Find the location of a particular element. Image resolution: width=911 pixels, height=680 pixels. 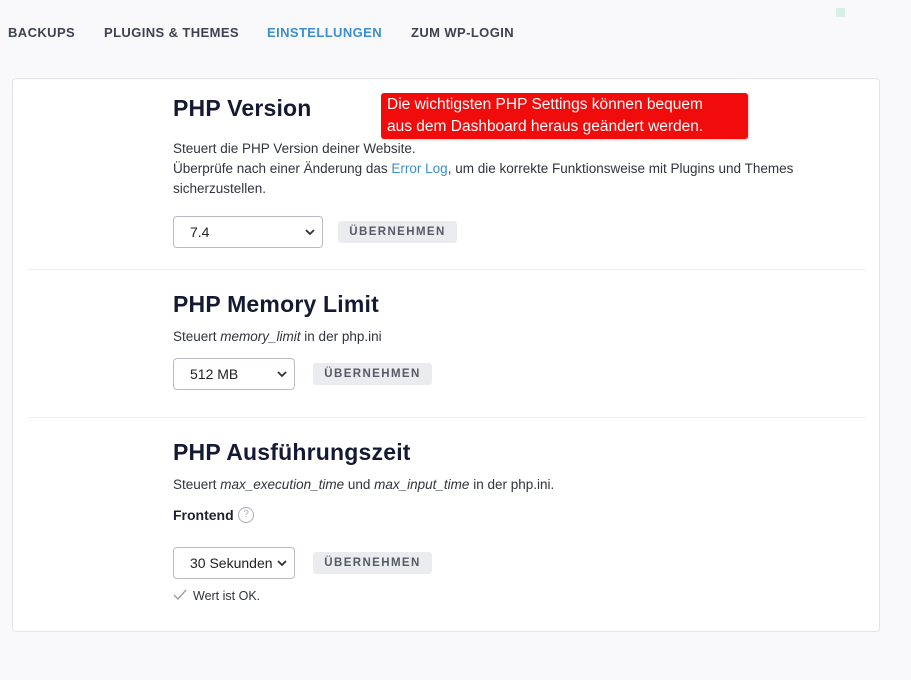

status-row: Wert ist OK. is located at coordinates (216, 596).